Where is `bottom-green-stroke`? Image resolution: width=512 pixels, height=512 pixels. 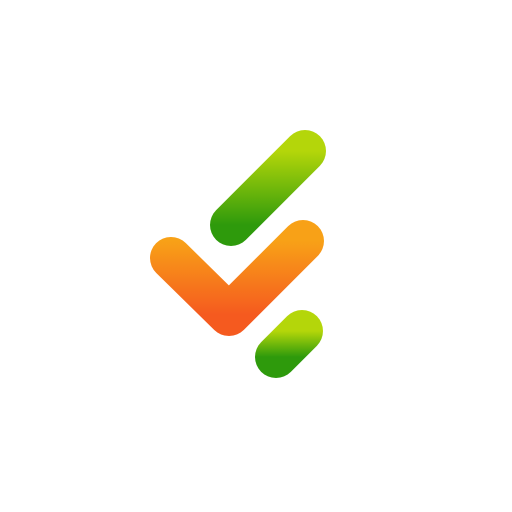 bottom-green-stroke is located at coordinates (289, 344).